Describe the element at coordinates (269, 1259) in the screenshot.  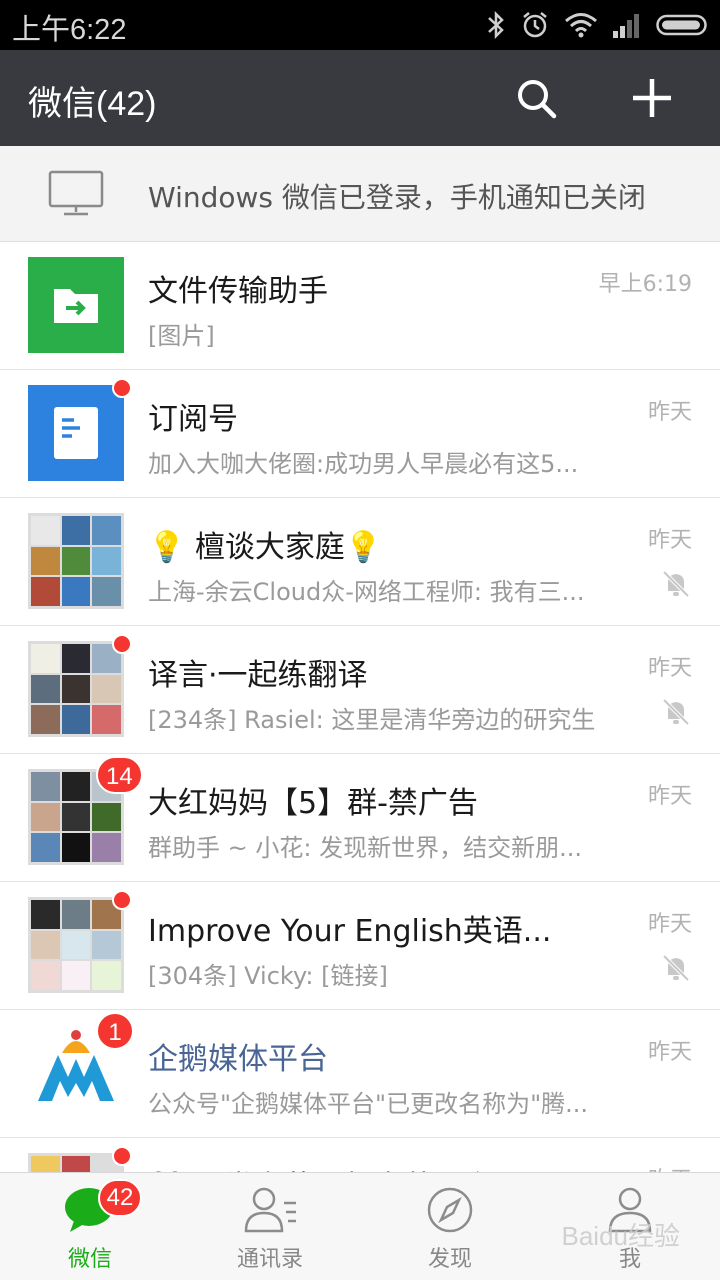
I see `tab-label: 通讯录` at that location.